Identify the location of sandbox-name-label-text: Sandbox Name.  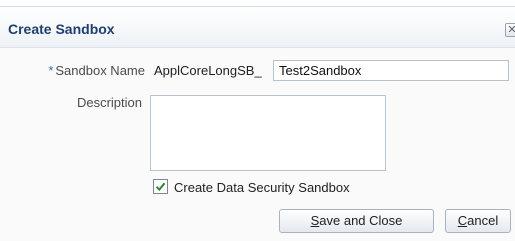
(100, 70).